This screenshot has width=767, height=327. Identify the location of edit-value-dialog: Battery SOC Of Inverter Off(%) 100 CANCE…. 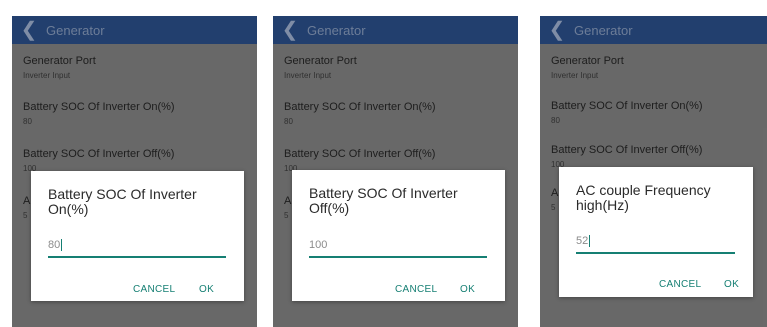
(398, 235).